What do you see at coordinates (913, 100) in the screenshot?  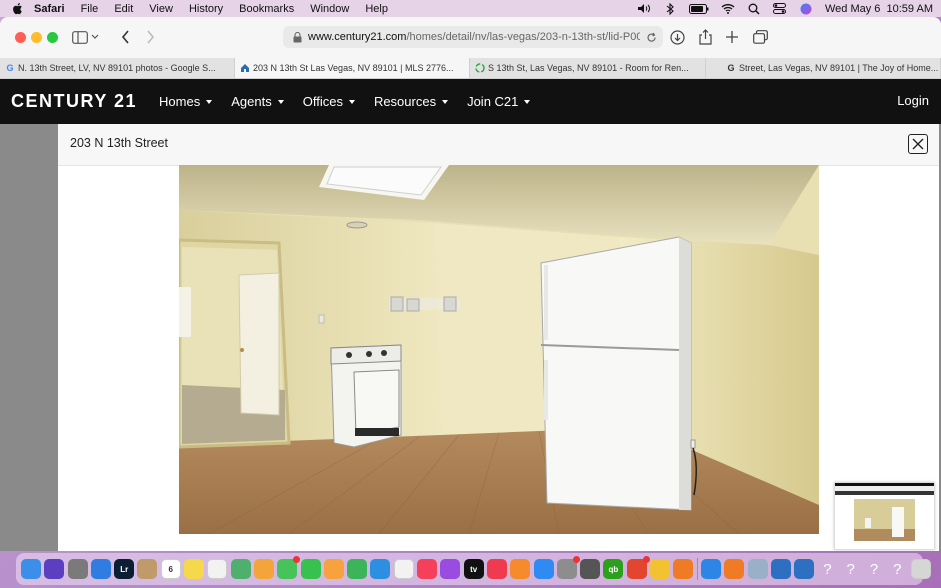 I see `login-link: Login` at bounding box center [913, 100].